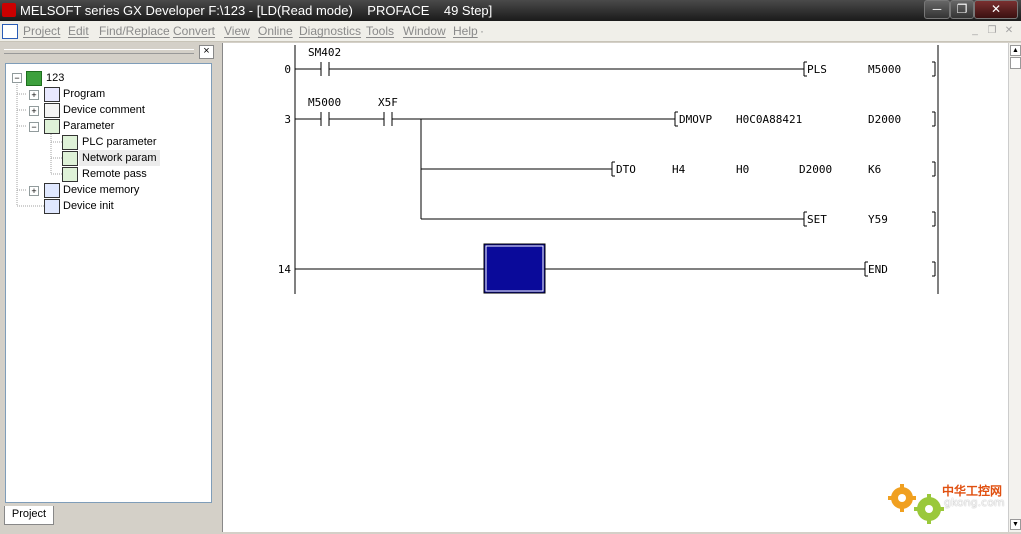 This screenshot has width=1021, height=534. I want to click on tree-item-label: Program, so click(84, 94).